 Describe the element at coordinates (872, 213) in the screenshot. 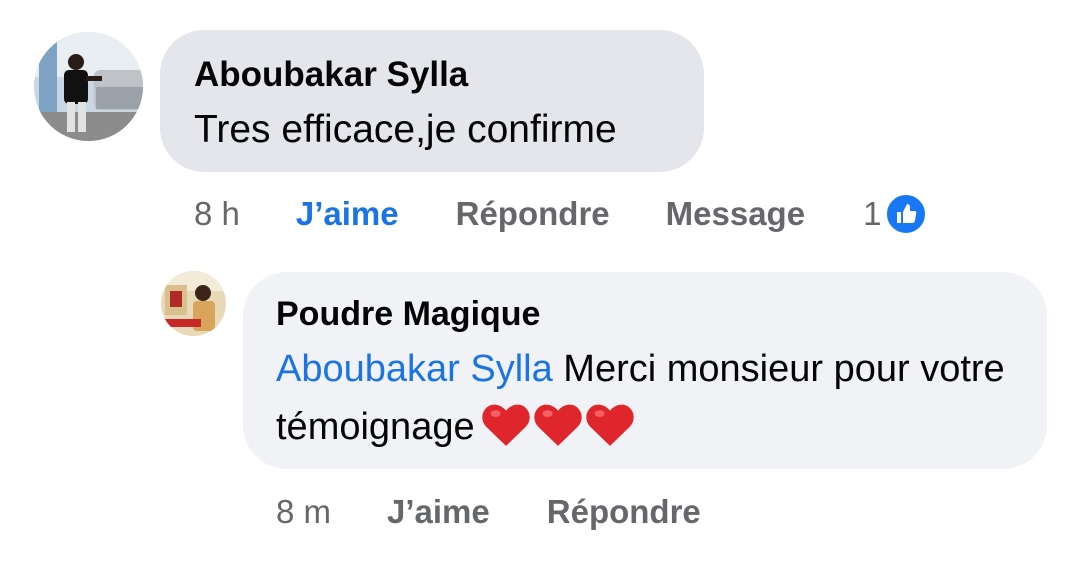

I see `reaction-count: 1` at that location.